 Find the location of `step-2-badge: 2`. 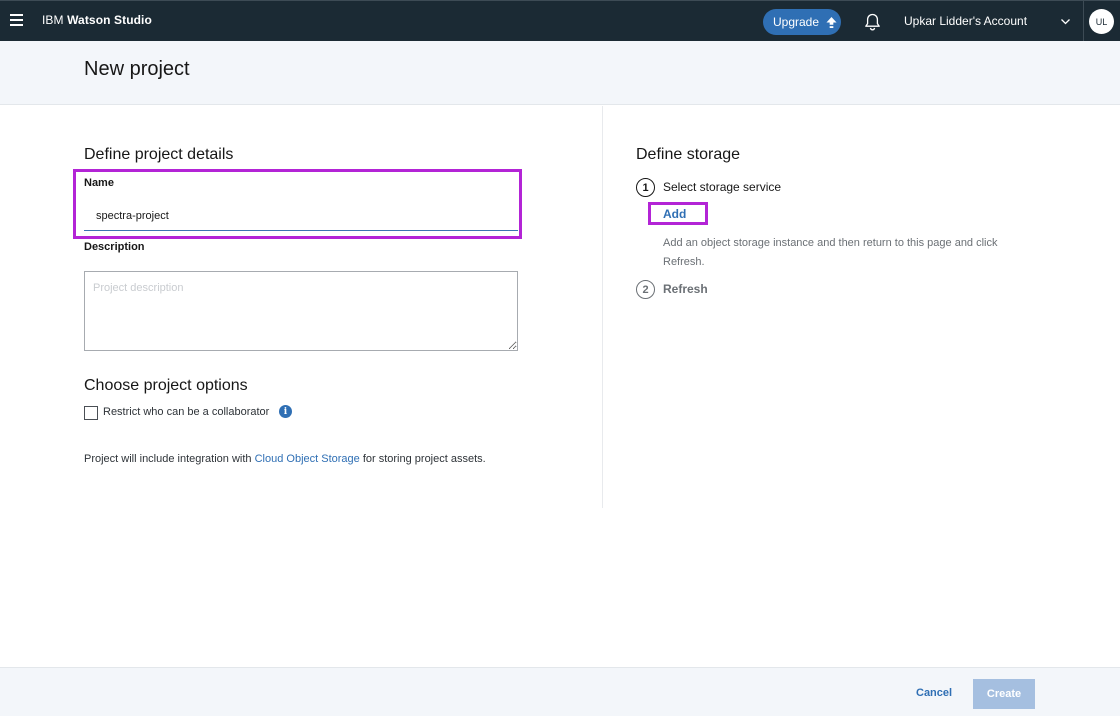

step-2-badge: 2 is located at coordinates (645, 289).